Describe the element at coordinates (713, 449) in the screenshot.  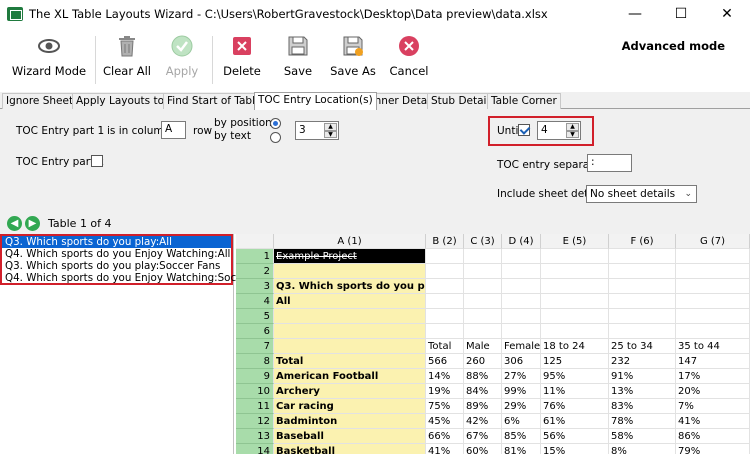
I see `grid-cell: 79%` at that location.